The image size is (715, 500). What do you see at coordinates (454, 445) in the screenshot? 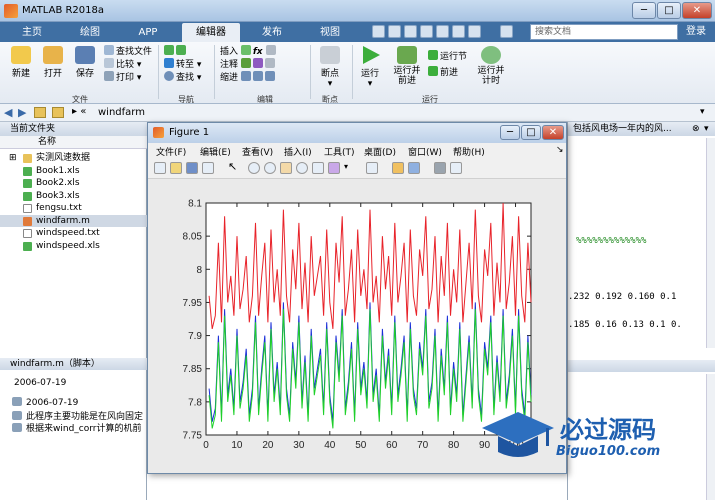
I see `x-tick-label: 80` at bounding box center [454, 445].